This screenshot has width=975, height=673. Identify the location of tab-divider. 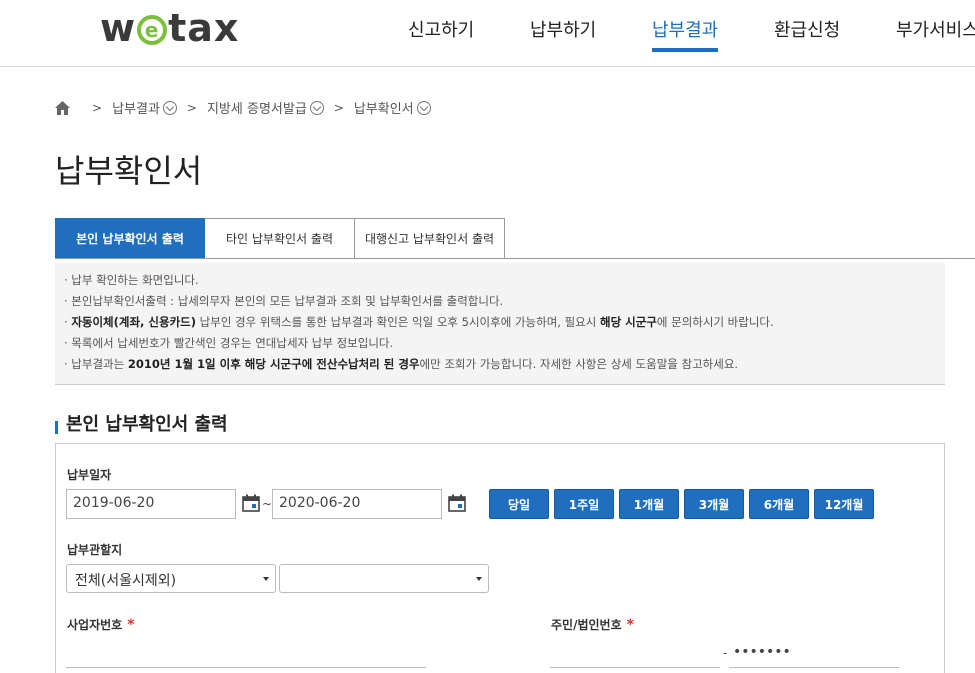
(515, 258).